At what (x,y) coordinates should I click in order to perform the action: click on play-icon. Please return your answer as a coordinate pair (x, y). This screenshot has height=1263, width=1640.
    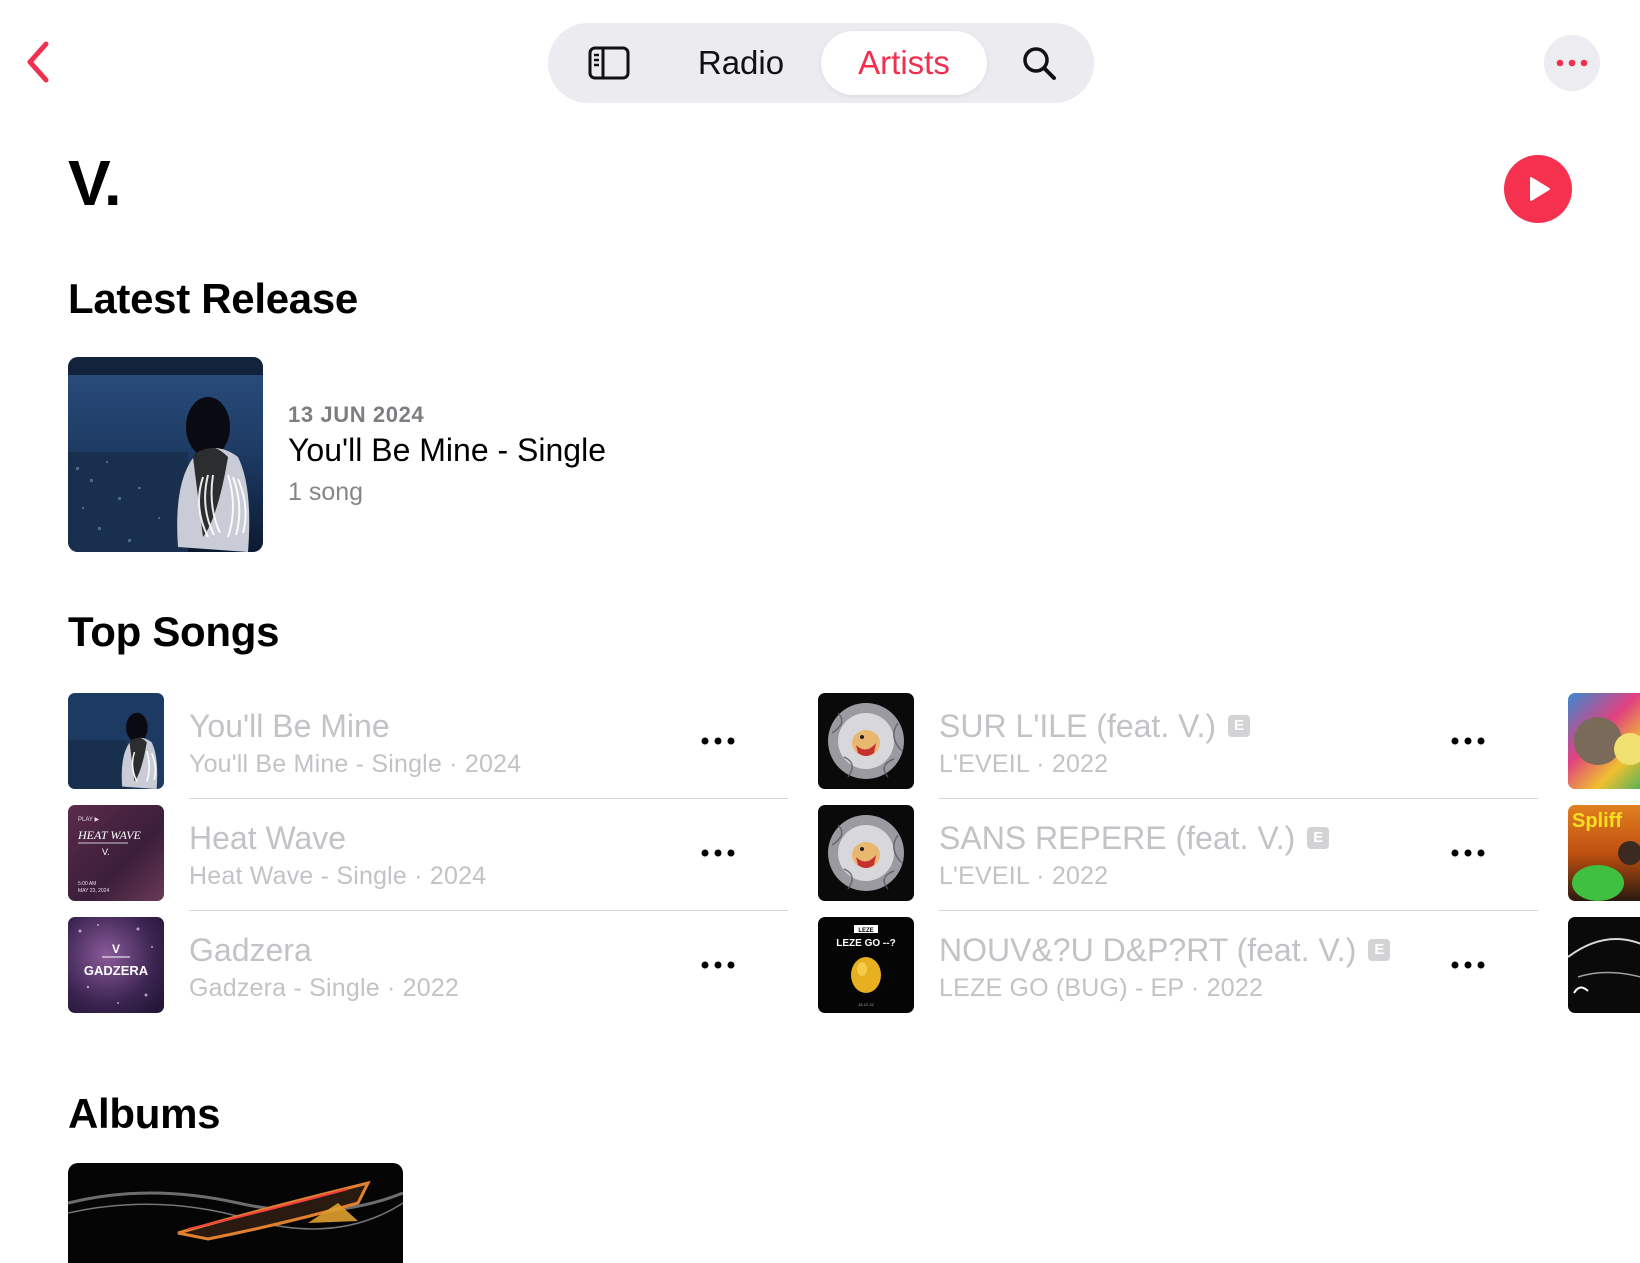
    Looking at the image, I should click on (1540, 189).